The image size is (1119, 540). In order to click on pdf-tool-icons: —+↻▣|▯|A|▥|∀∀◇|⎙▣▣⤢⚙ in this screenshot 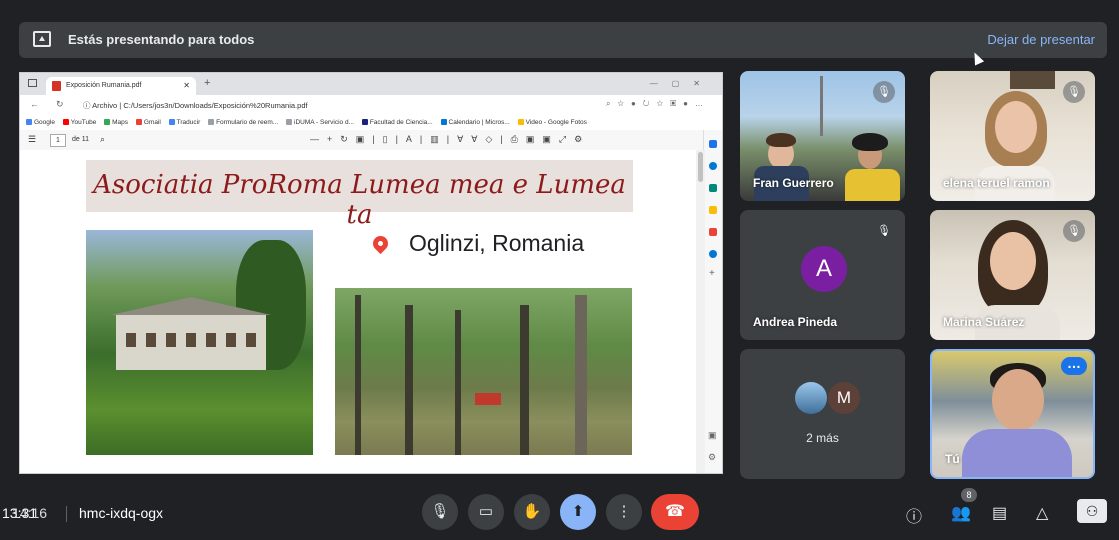, I will do `click(450, 139)`.